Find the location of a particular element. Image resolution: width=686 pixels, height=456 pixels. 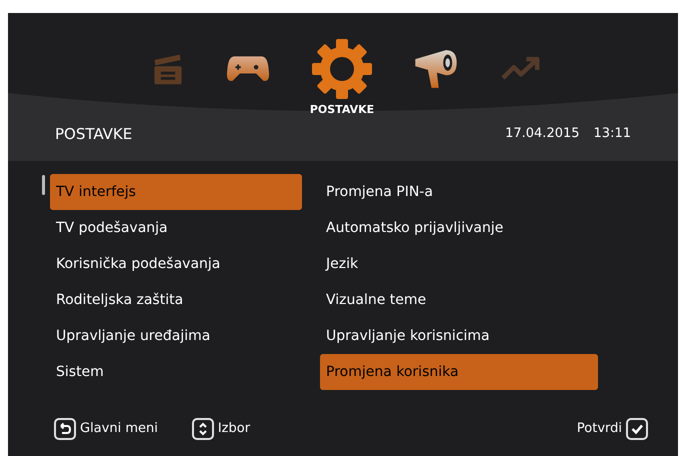

back-key-icon is located at coordinates (65, 429).